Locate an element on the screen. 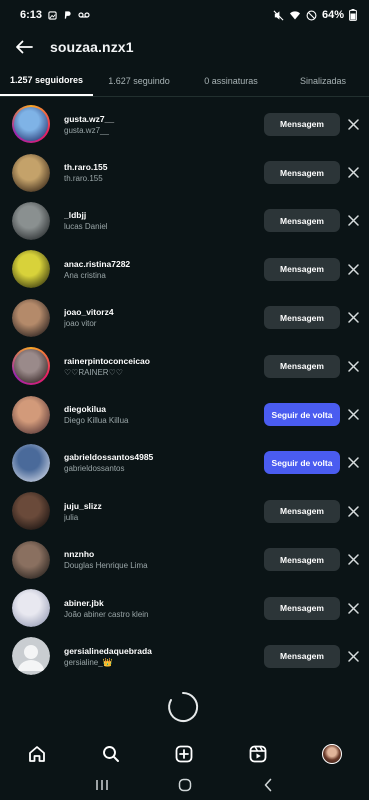  follower-row: rainerpintoconceicao ♡♡RAINER♡♡ Mensagem is located at coordinates (184, 366).